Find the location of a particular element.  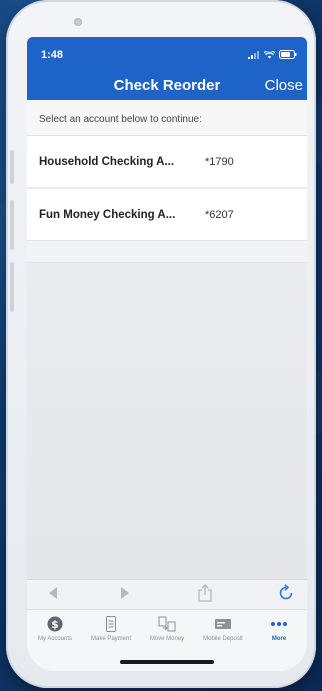

account-number: *1790 is located at coordinates (219, 161).